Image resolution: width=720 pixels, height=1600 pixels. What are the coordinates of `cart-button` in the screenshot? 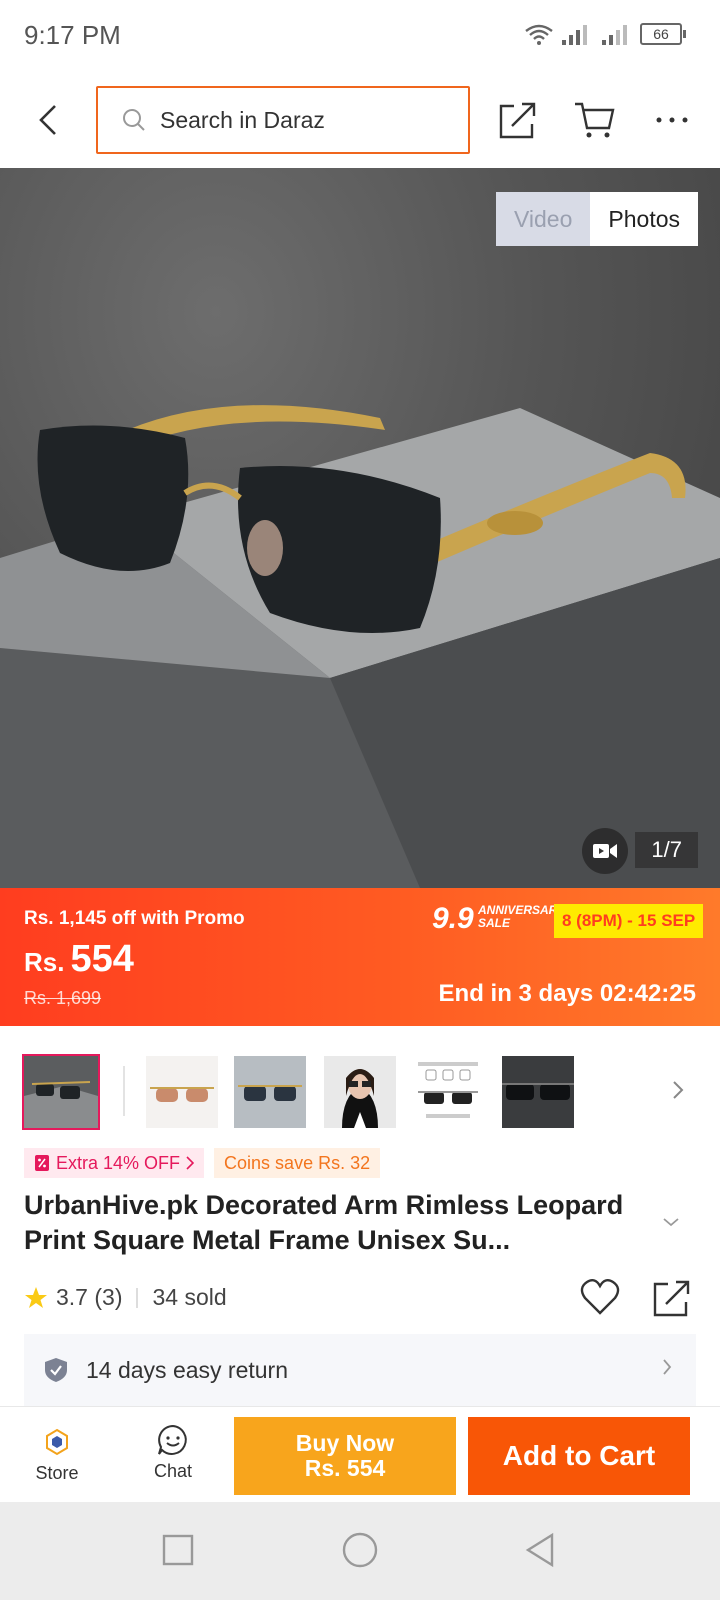 It's located at (594, 120).